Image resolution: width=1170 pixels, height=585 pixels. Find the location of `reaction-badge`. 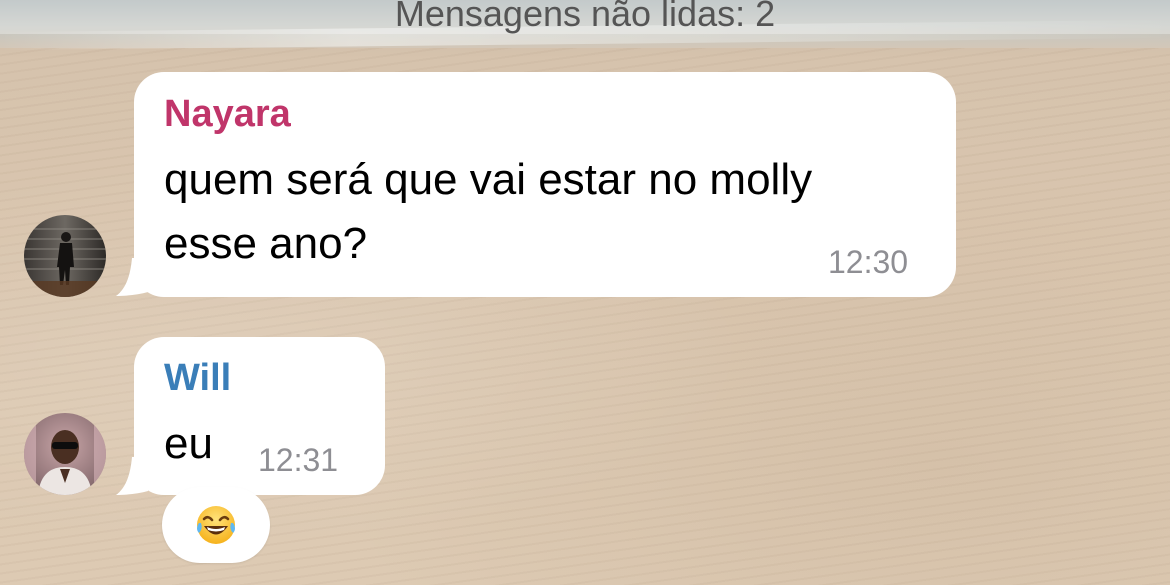

reaction-badge is located at coordinates (216, 525).